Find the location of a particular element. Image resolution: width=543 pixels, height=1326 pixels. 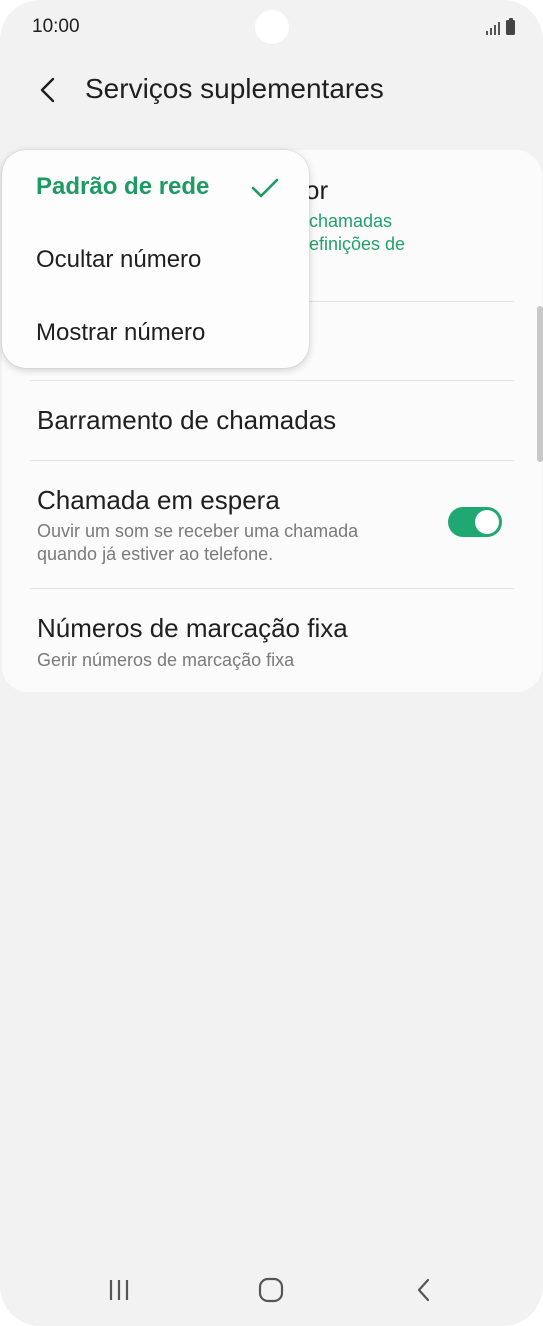

caller-id-subtitle-line1: chamadas is located at coordinates (351, 221).